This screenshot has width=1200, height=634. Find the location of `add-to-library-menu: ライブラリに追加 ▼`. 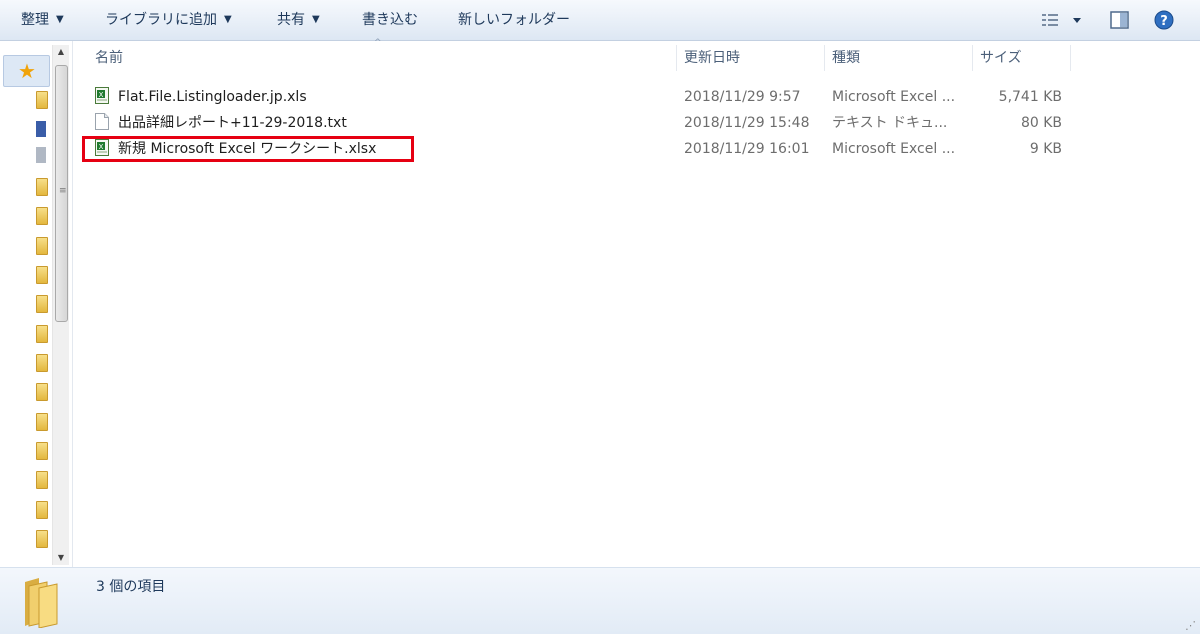

add-to-library-menu: ライブラリに追加 ▼ is located at coordinates (168, 20).